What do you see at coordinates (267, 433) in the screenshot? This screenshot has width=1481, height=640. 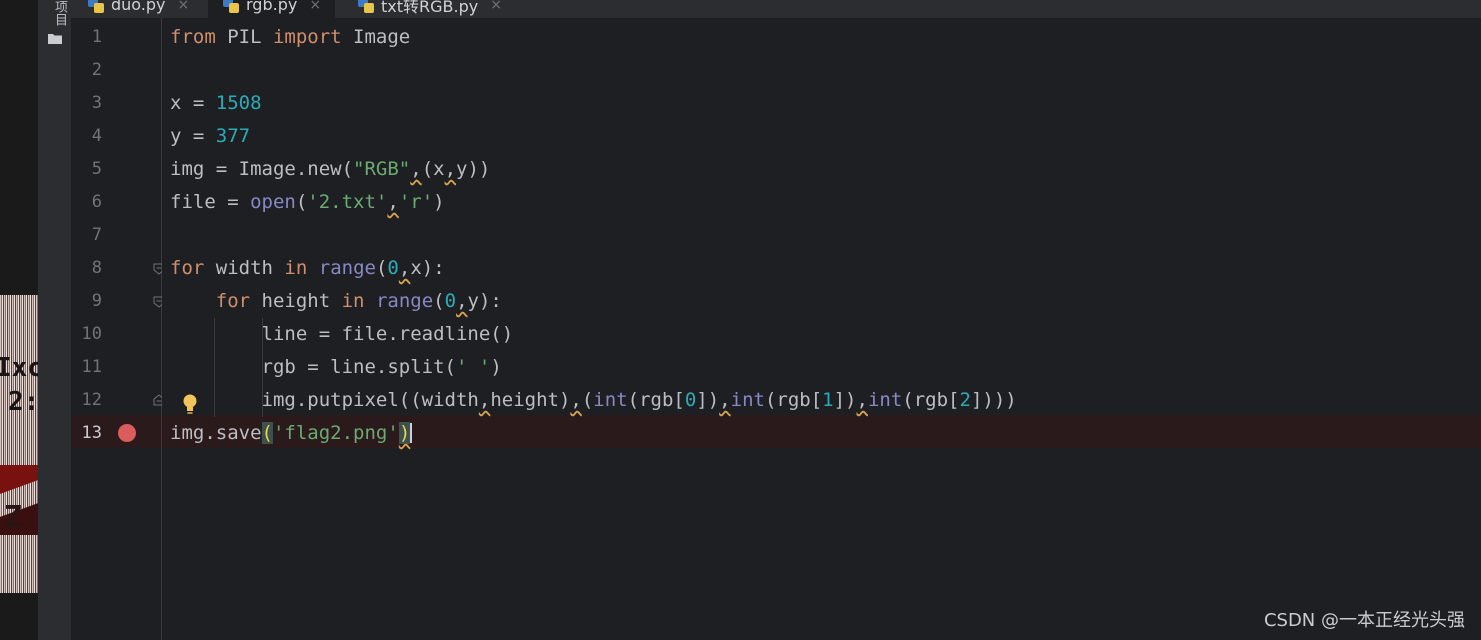 I see `matched-brace: (` at bounding box center [267, 433].